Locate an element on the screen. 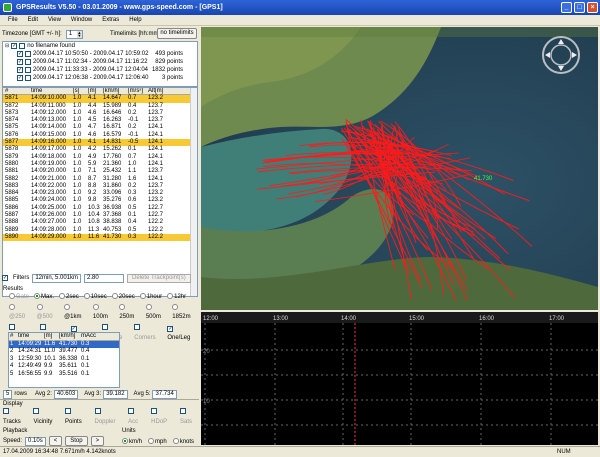 The image size is (600, 457). menu-help: Help is located at coordinates (135, 20).